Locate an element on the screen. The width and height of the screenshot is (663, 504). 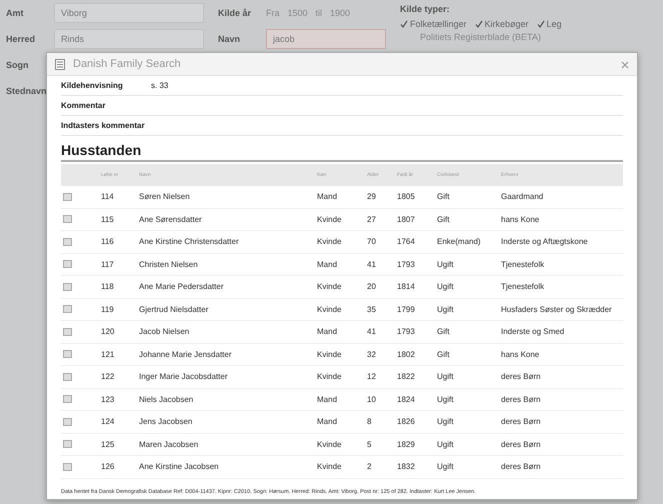
source-type-label: Kirkebøger is located at coordinates (506, 23).